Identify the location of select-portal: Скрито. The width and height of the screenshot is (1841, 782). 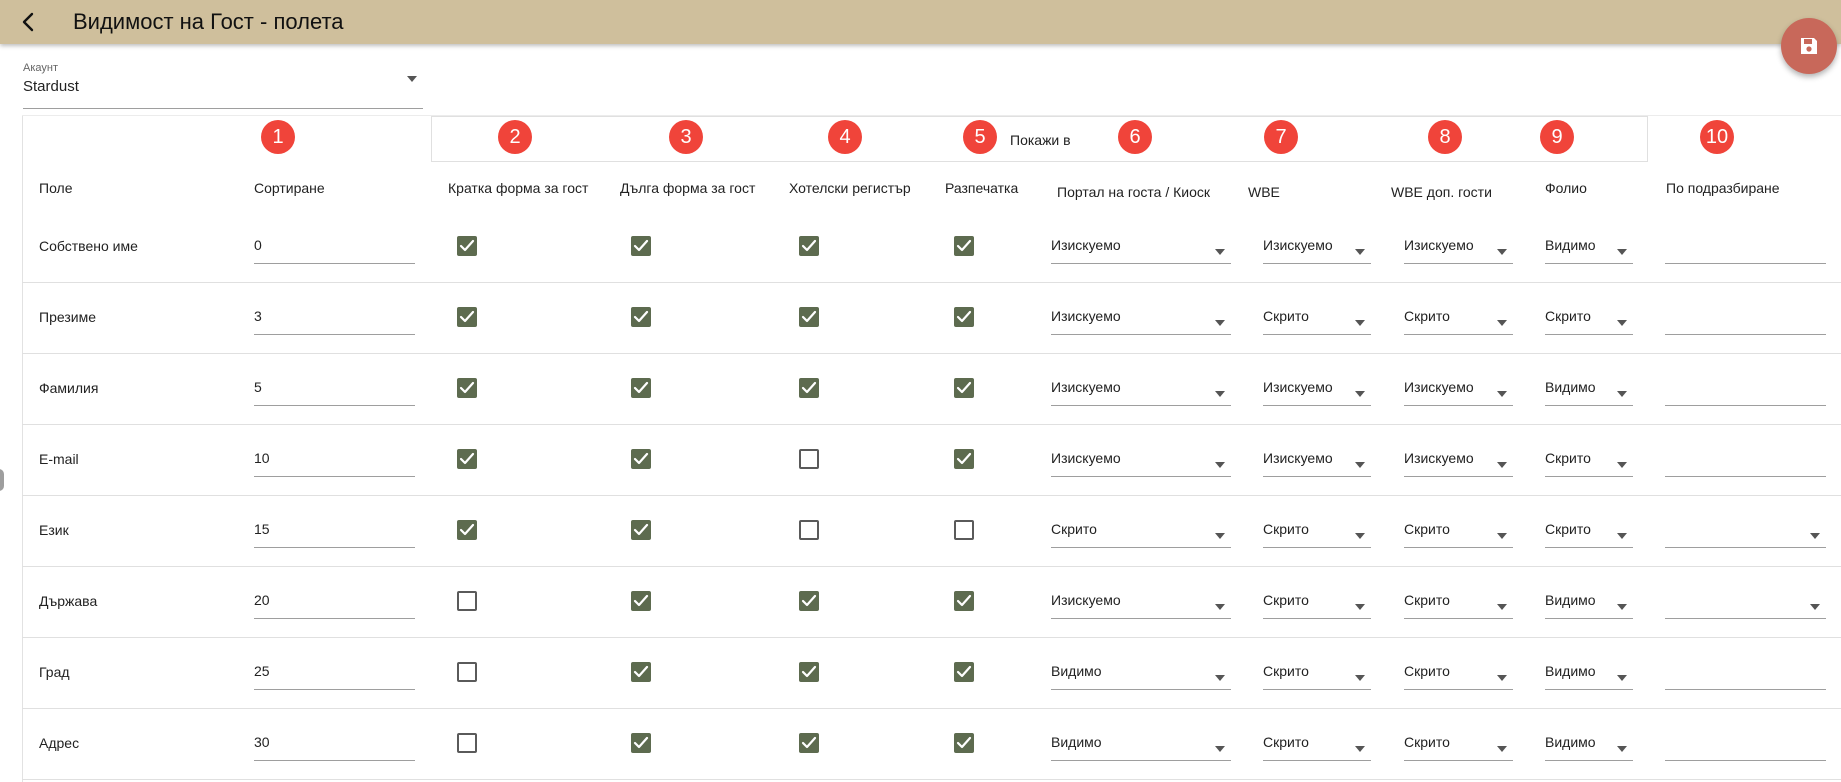
(1141, 530).